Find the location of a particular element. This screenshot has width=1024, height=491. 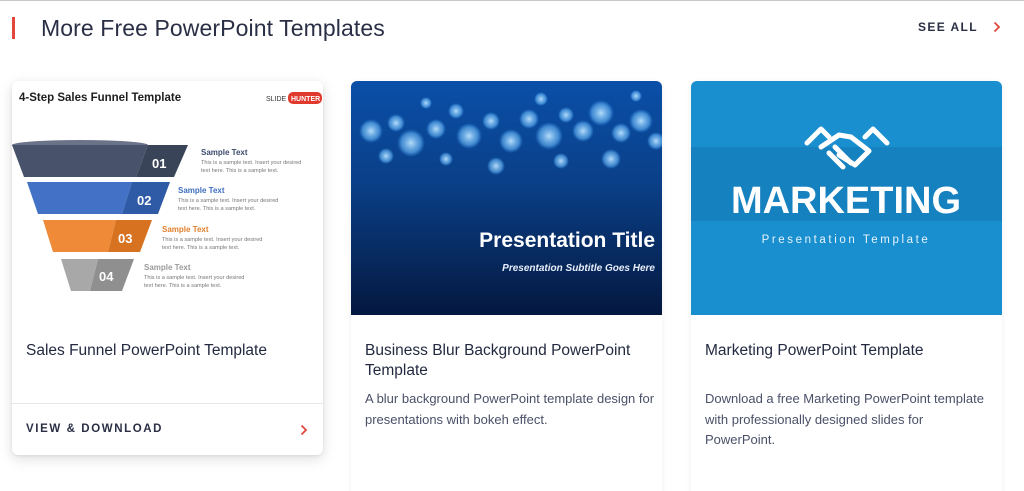

card-title: Marketing PowerPoint Template is located at coordinates (850, 351).